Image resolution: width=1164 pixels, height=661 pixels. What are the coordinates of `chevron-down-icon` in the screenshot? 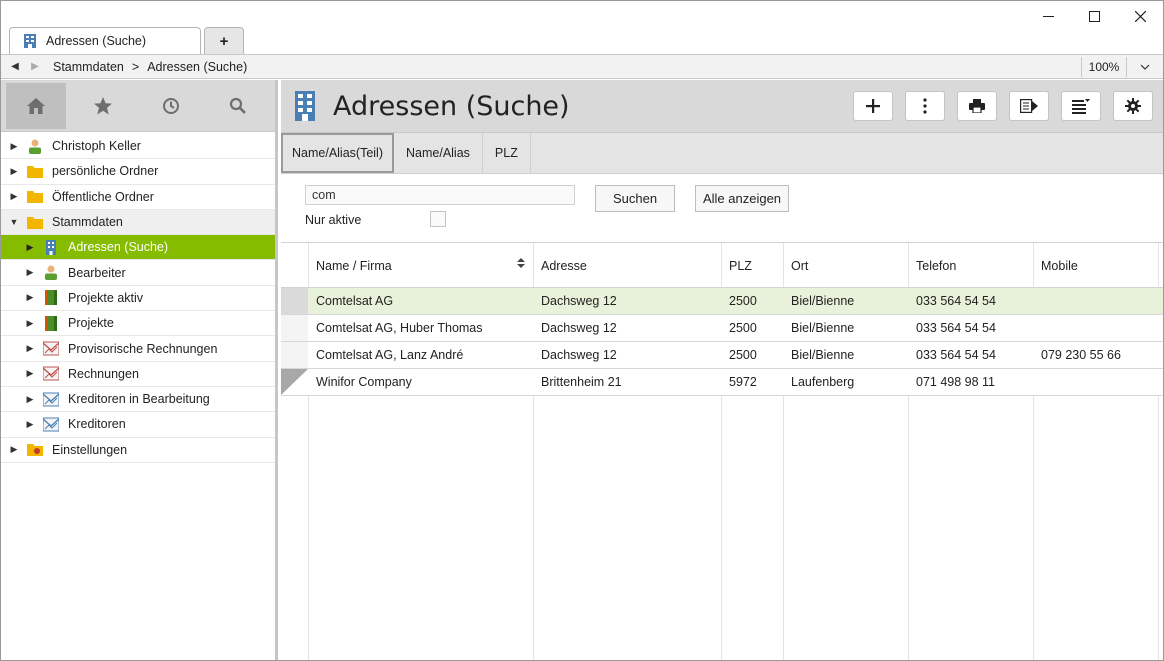 It's located at (1145, 67).